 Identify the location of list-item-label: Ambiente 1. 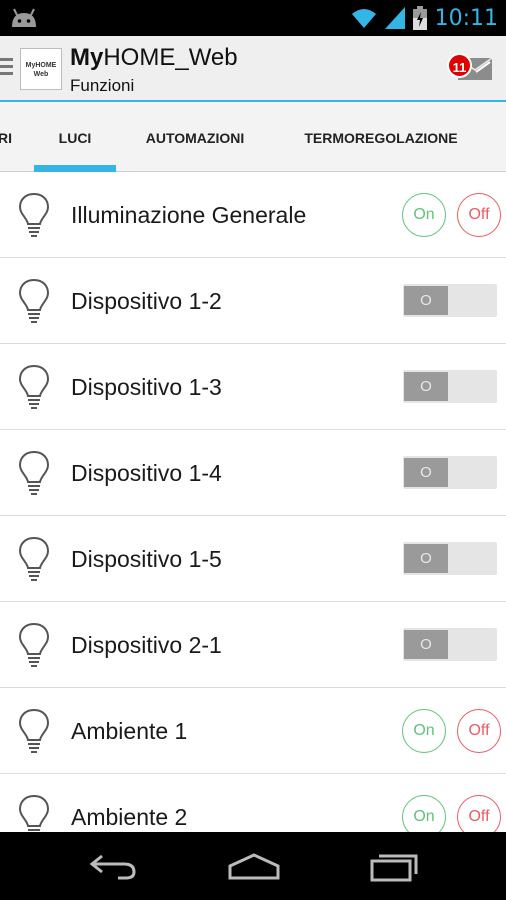
(129, 731).